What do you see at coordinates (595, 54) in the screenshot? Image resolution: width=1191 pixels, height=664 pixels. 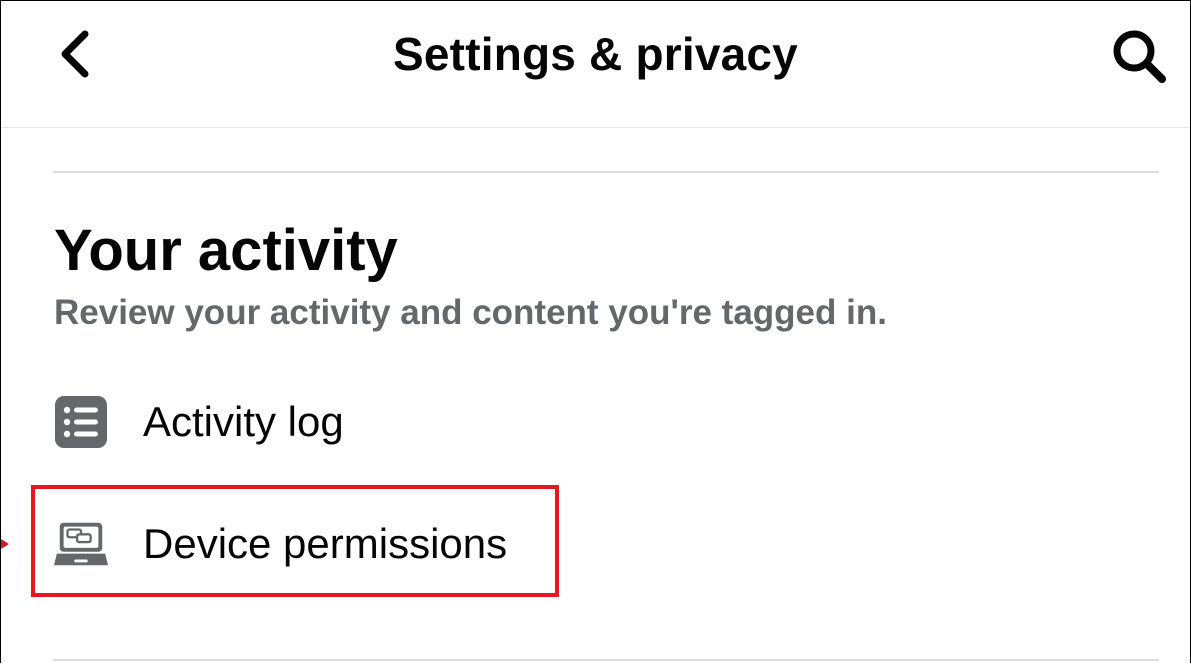 I see `page-title: Settings & privacy` at bounding box center [595, 54].